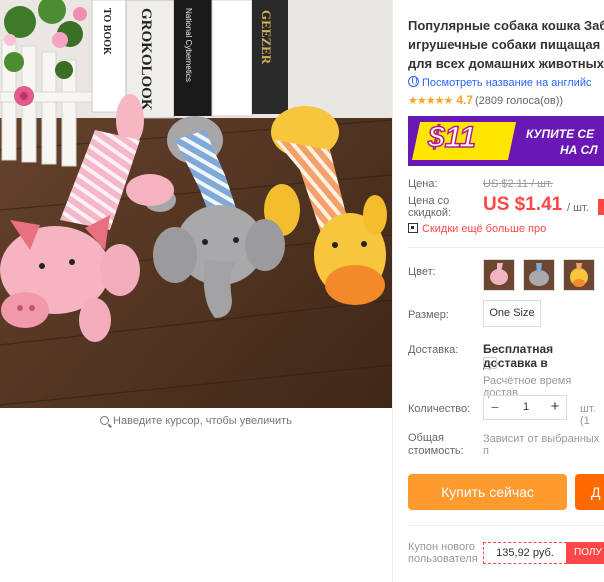  I want to click on zoom-hint-text: Наведите курсор, чтобы увеличить, so click(202, 421).